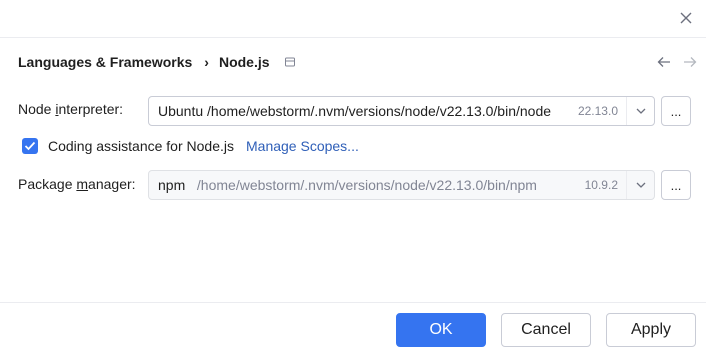 This screenshot has width=706, height=353. I want to click on interpreter-dropdown, so click(640, 111).